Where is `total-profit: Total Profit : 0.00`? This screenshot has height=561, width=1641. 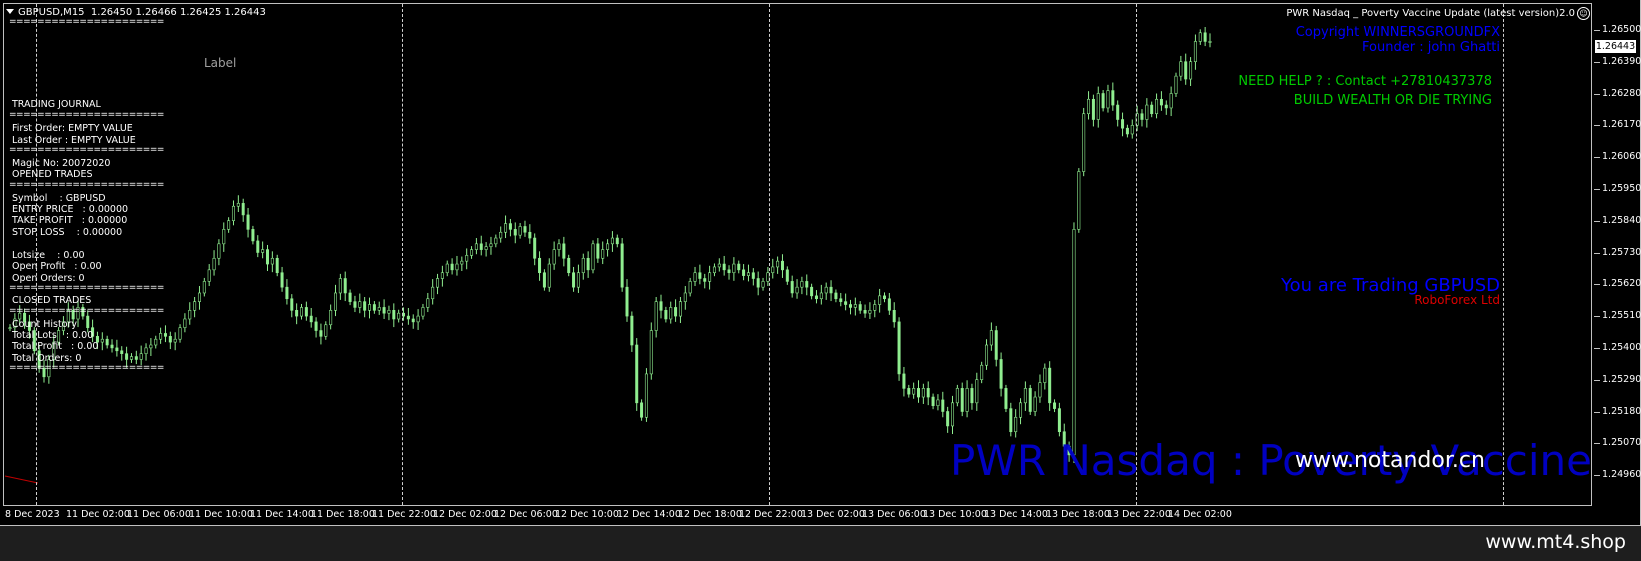
total-profit: Total Profit : 0.00 is located at coordinates (55, 346).